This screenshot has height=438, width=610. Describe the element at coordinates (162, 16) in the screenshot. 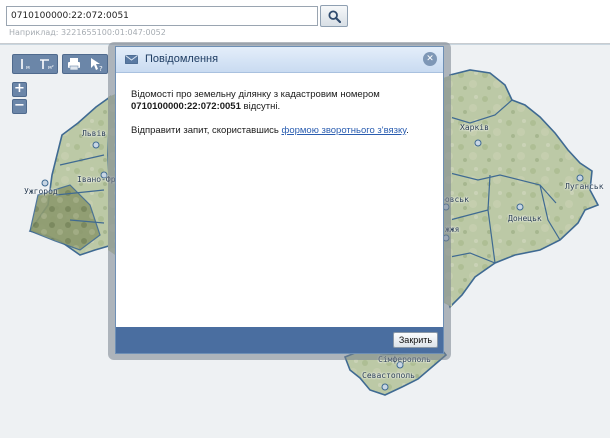

I see `cadastral-search-input` at that location.